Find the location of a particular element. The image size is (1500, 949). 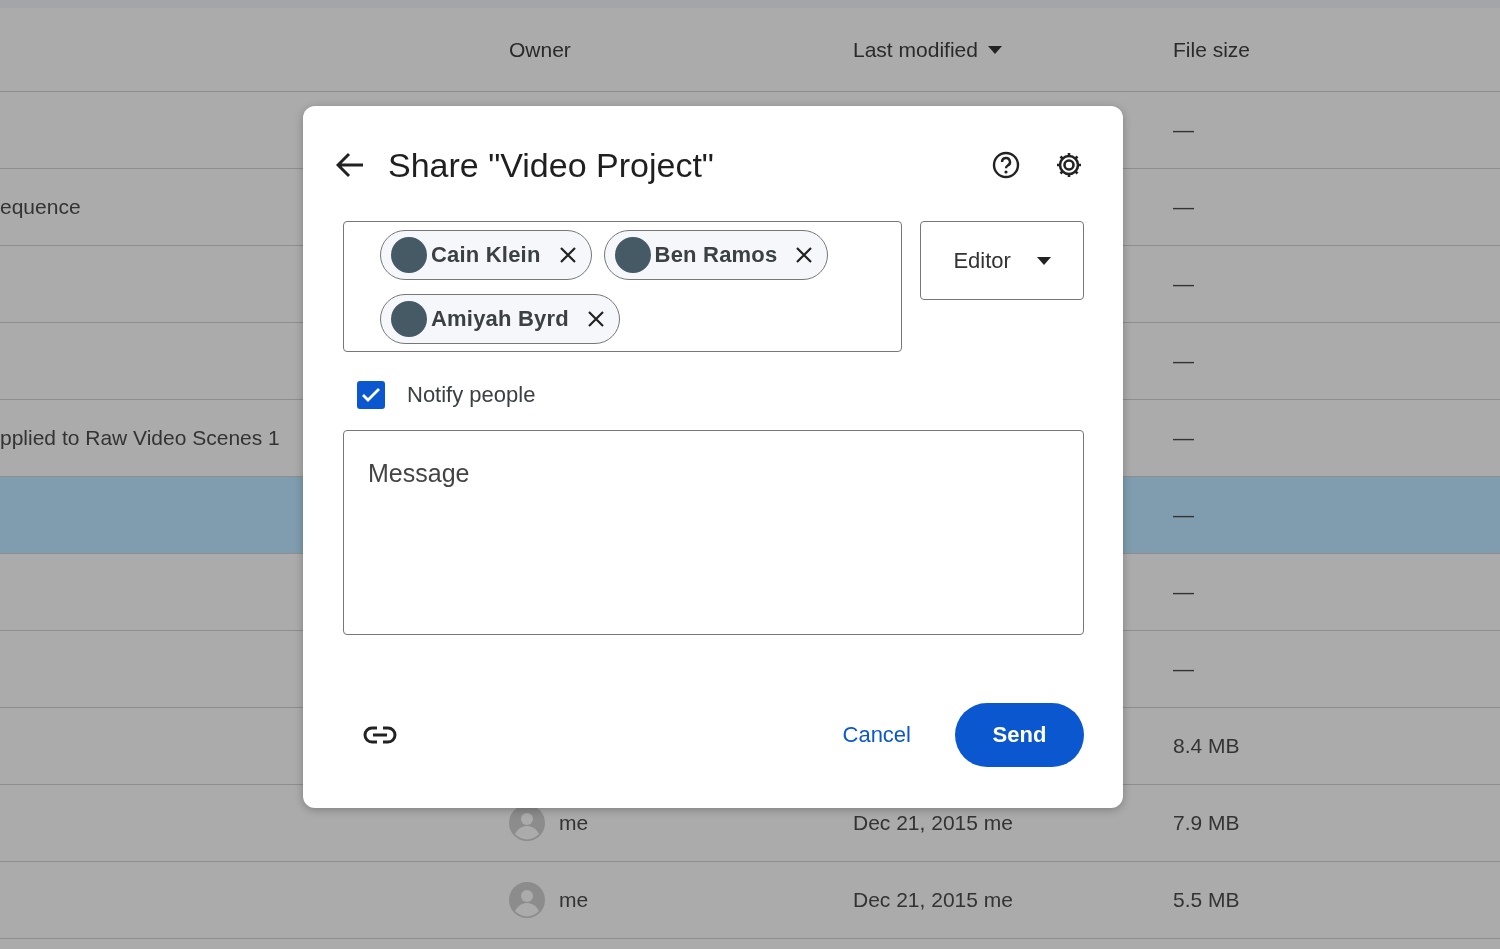

file-size: 5.5 MB is located at coordinates (1206, 900).